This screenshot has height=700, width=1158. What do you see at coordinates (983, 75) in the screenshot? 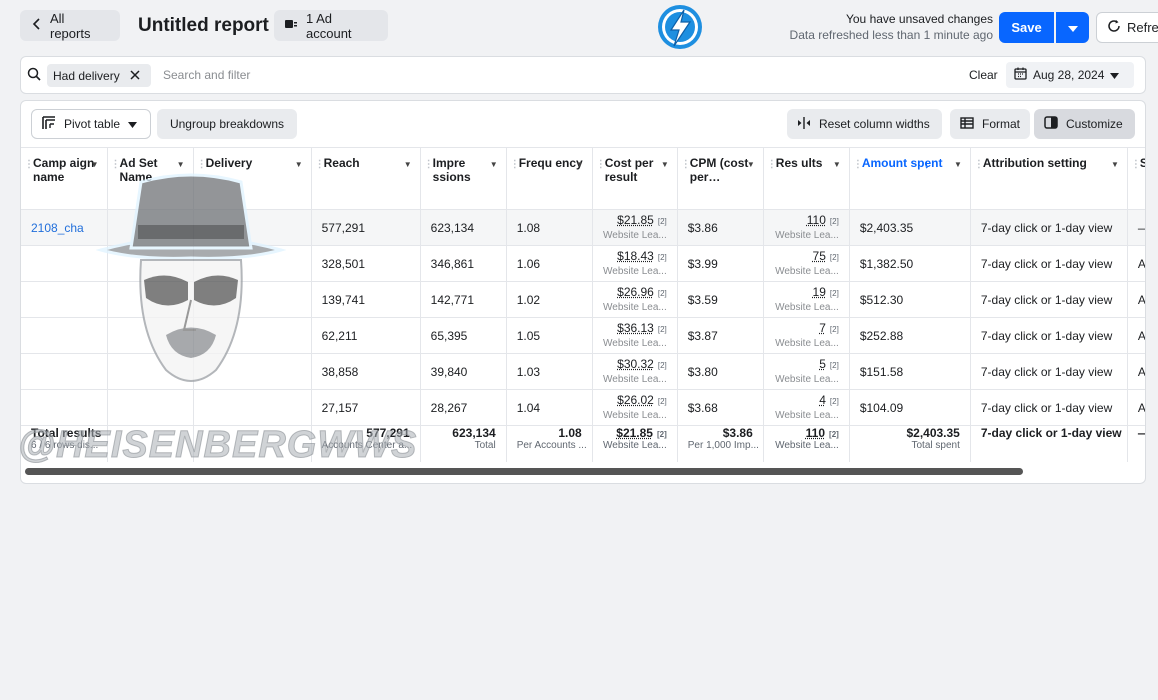
I see `clear-filters-button: Clear` at bounding box center [983, 75].